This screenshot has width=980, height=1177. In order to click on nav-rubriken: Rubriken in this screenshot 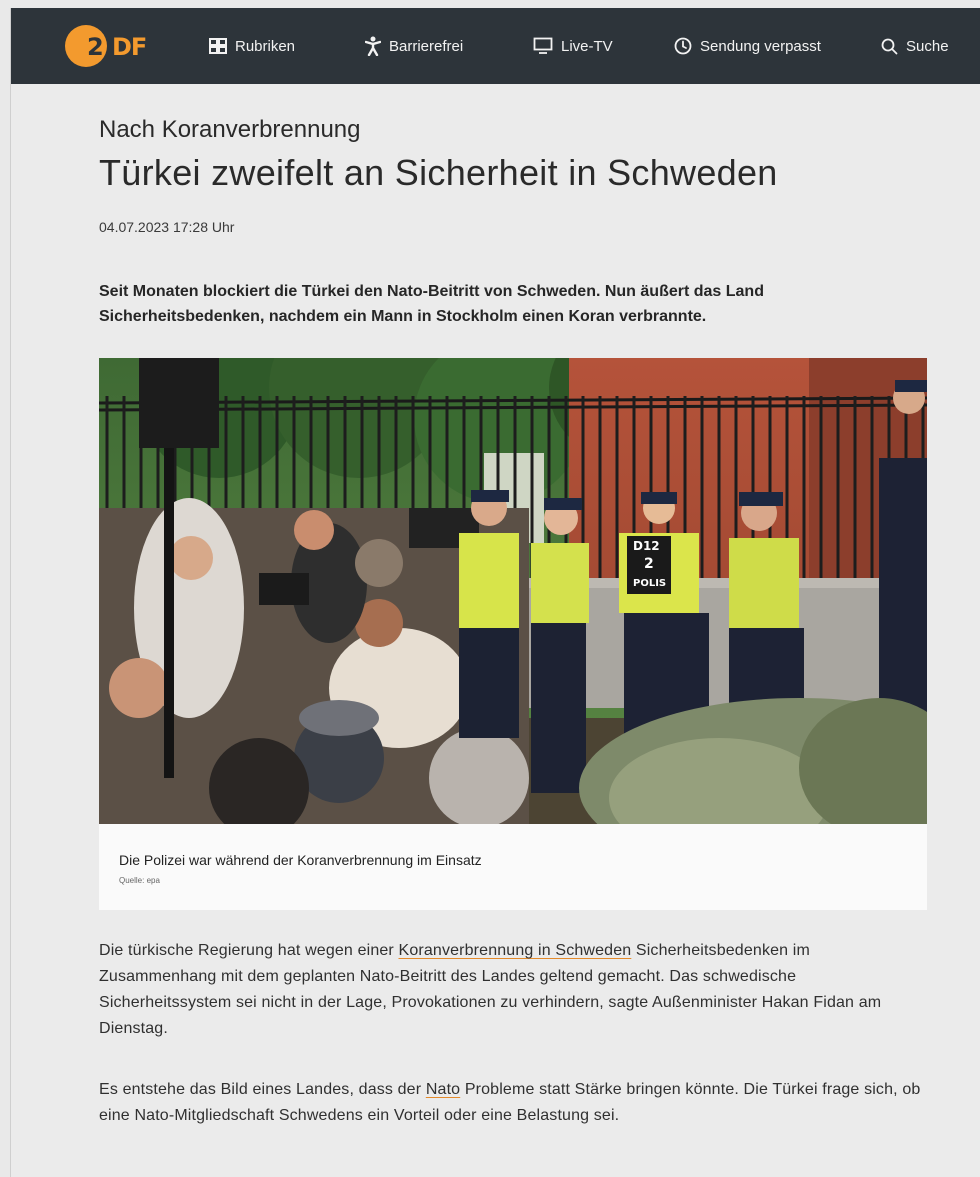, I will do `click(252, 46)`.